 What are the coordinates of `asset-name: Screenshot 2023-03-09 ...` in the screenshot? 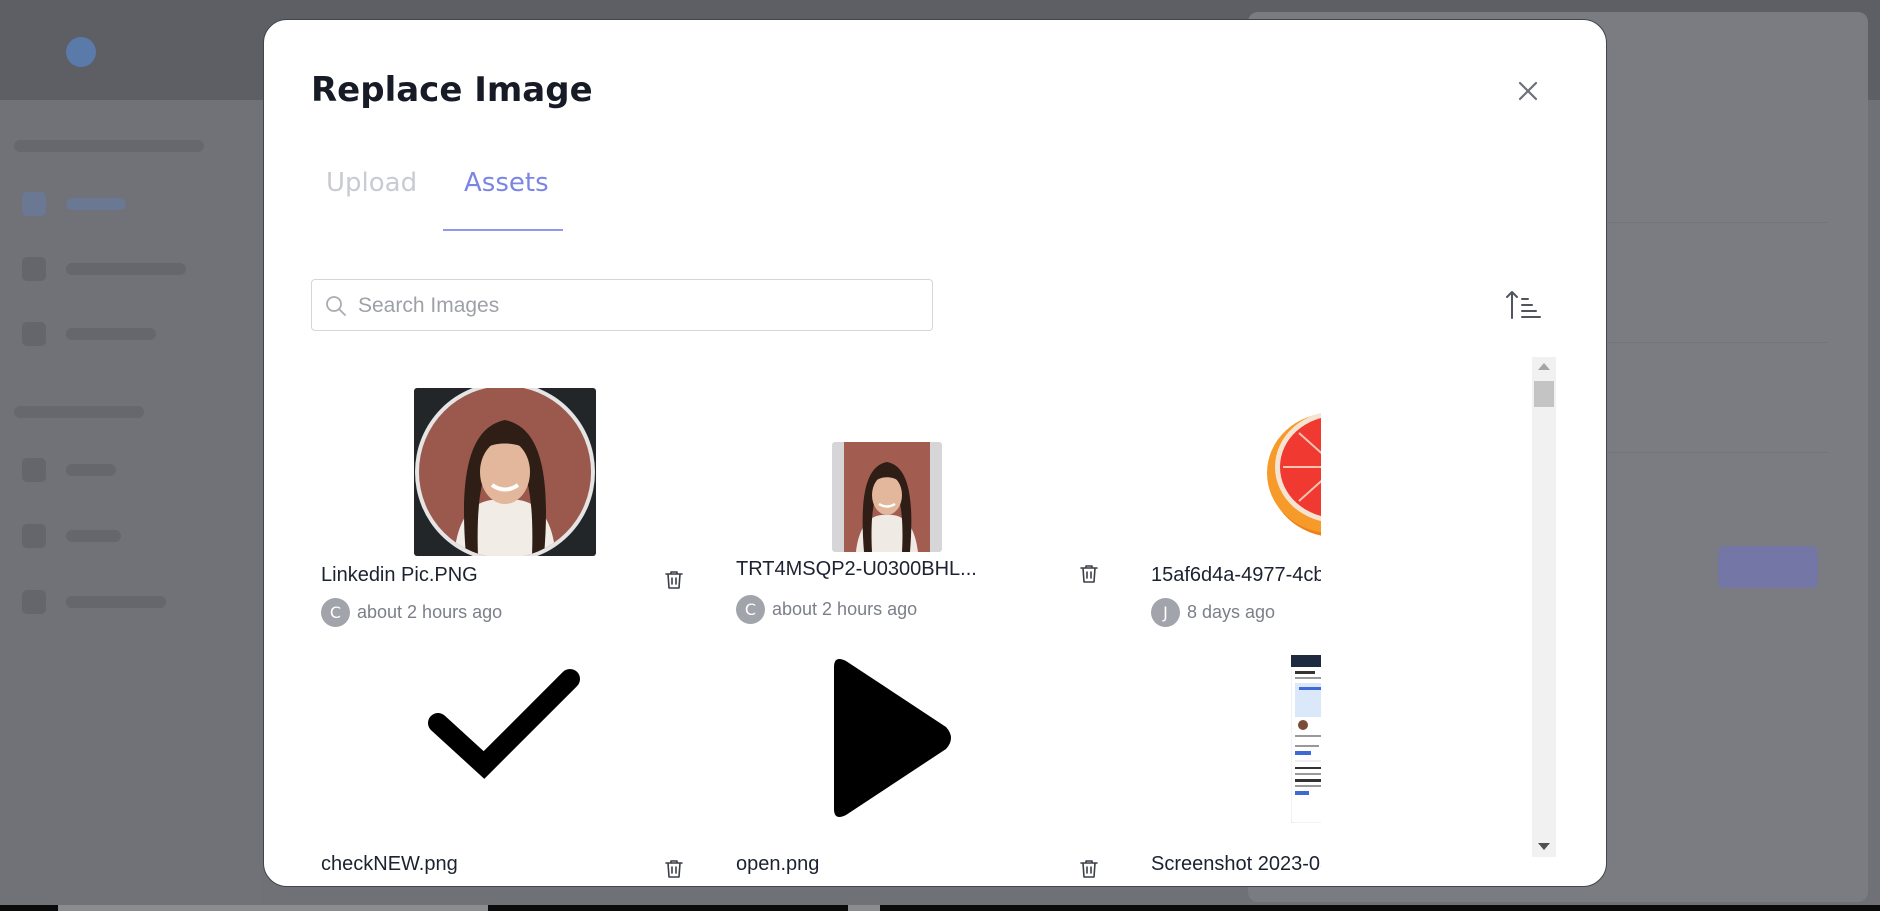 It's located at (1236, 864).